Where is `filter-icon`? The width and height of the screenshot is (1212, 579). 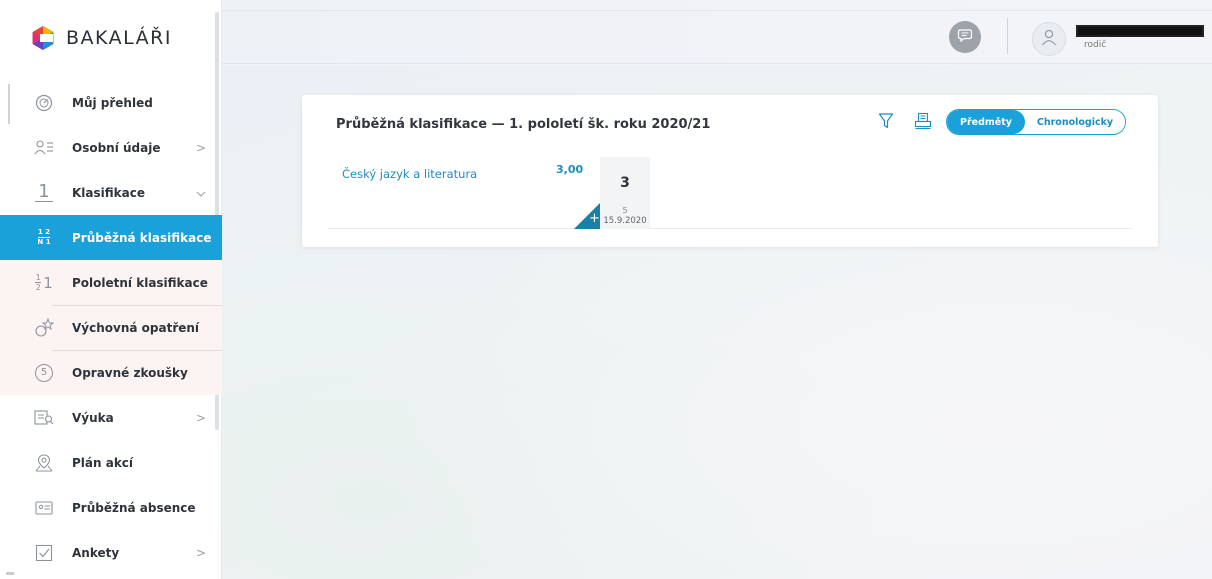 filter-icon is located at coordinates (886, 123).